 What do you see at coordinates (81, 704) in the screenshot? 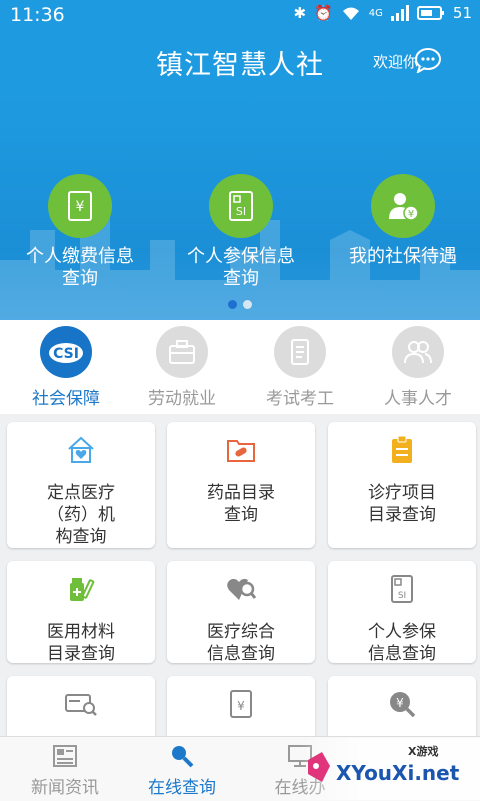
I see `card-search-icon` at bounding box center [81, 704].